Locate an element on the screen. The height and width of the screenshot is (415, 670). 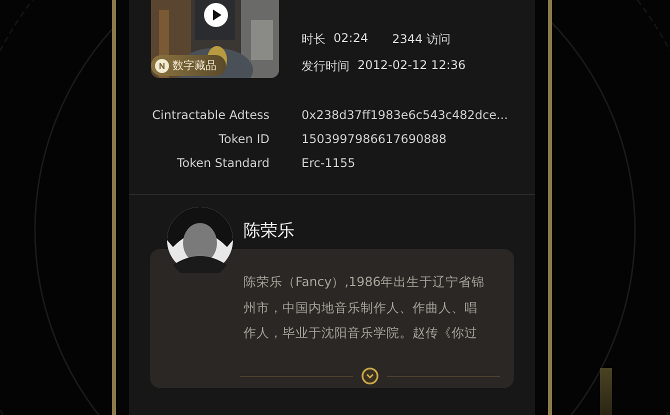
token-field-value: Erc-1155 is located at coordinates (329, 163).